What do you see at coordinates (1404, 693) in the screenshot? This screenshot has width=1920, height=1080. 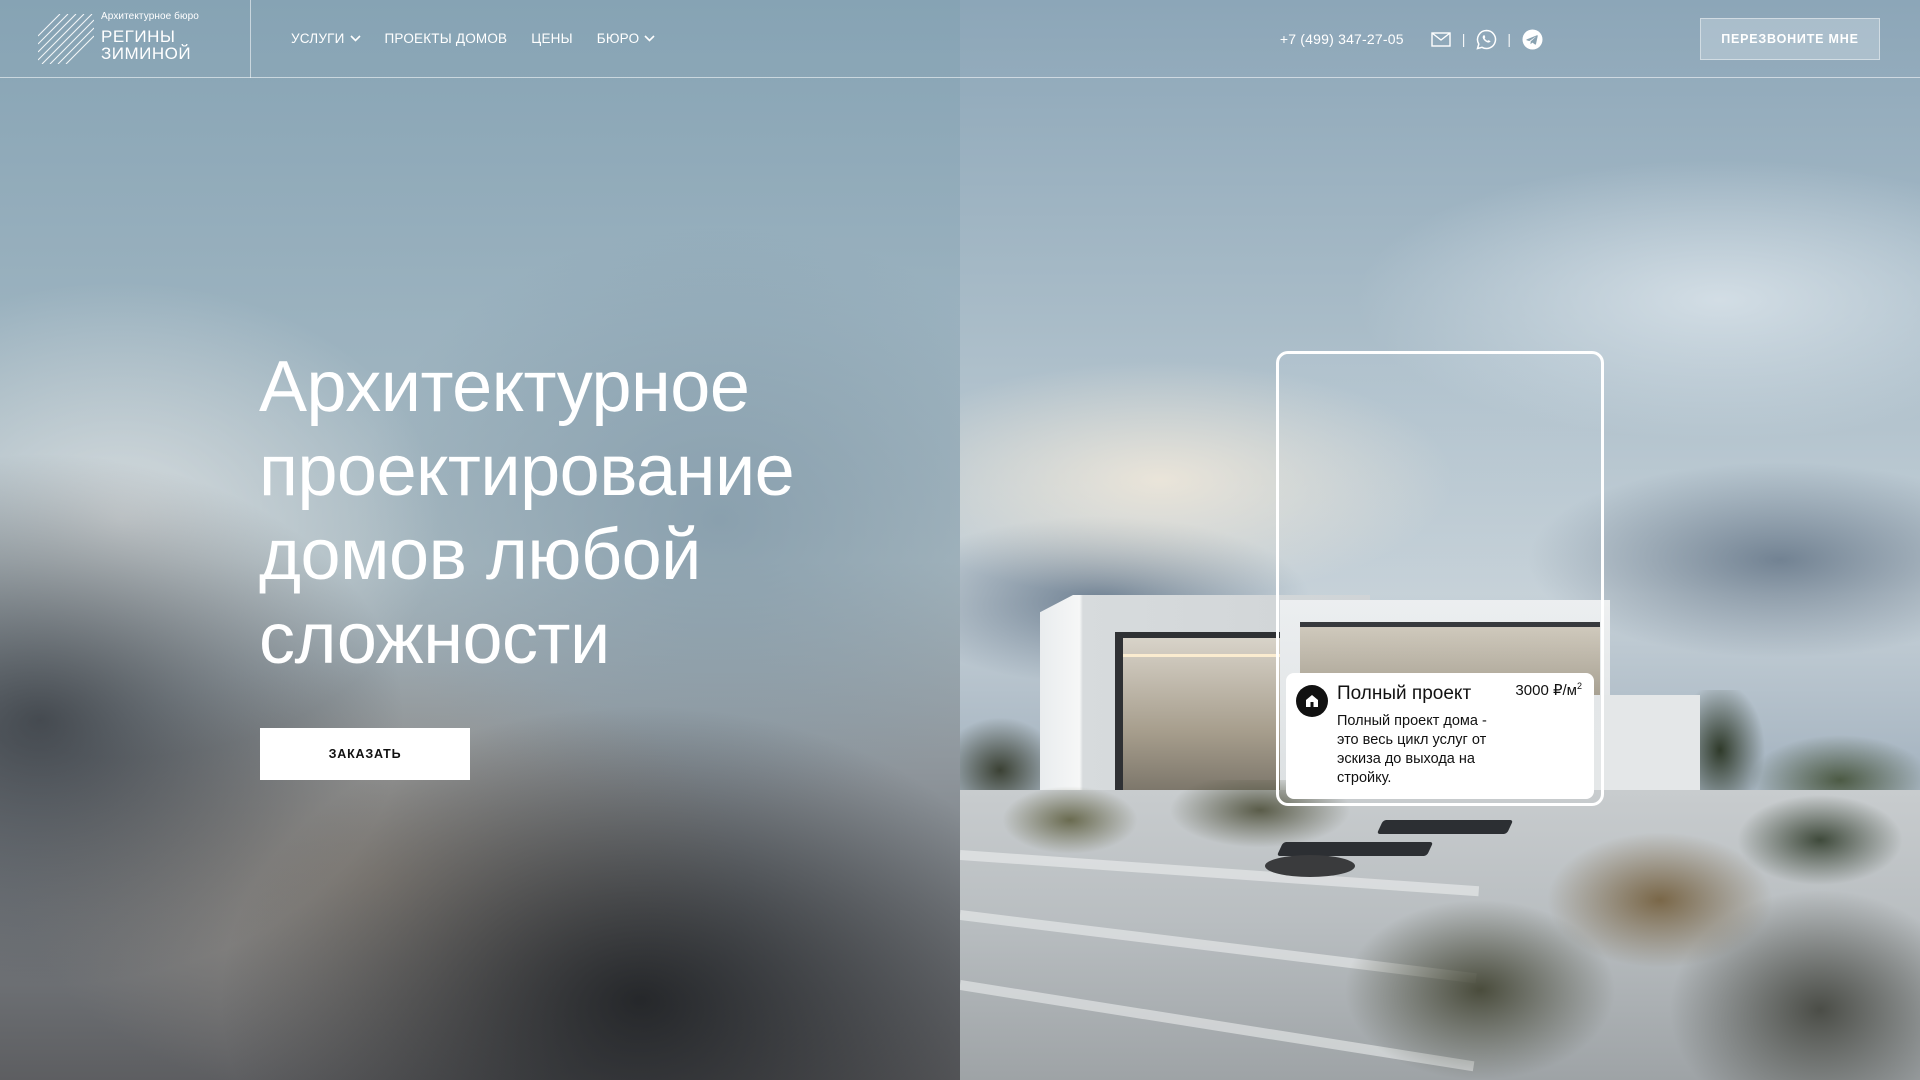 I see `promo-card-title: Полный проект` at bounding box center [1404, 693].